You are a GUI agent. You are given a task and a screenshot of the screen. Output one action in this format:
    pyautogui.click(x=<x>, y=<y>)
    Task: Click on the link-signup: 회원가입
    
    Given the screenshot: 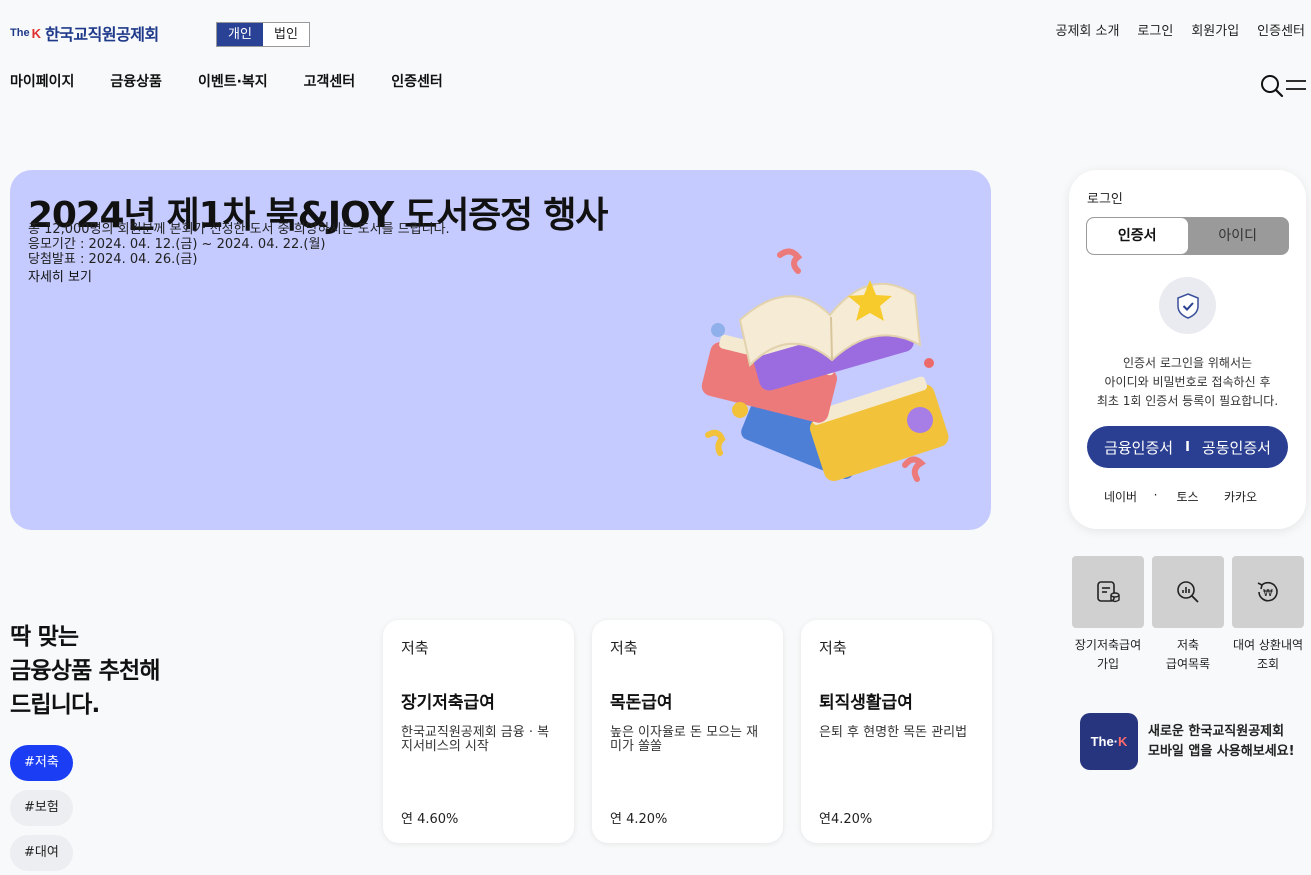 What is the action you would take?
    pyautogui.click(x=1215, y=29)
    